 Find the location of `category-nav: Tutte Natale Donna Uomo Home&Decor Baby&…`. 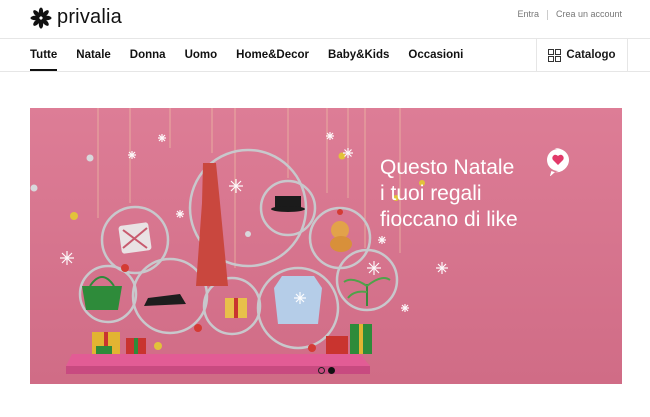

category-nav: Tutte Natale Donna Uomo Home&Decor Baby&… is located at coordinates (325, 55).